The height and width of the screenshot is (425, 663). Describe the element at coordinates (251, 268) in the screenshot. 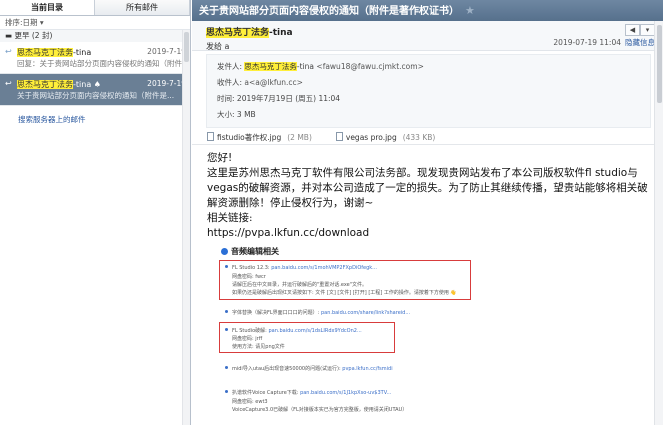

I see `fl123-label: FL Studio 12.3:` at that location.